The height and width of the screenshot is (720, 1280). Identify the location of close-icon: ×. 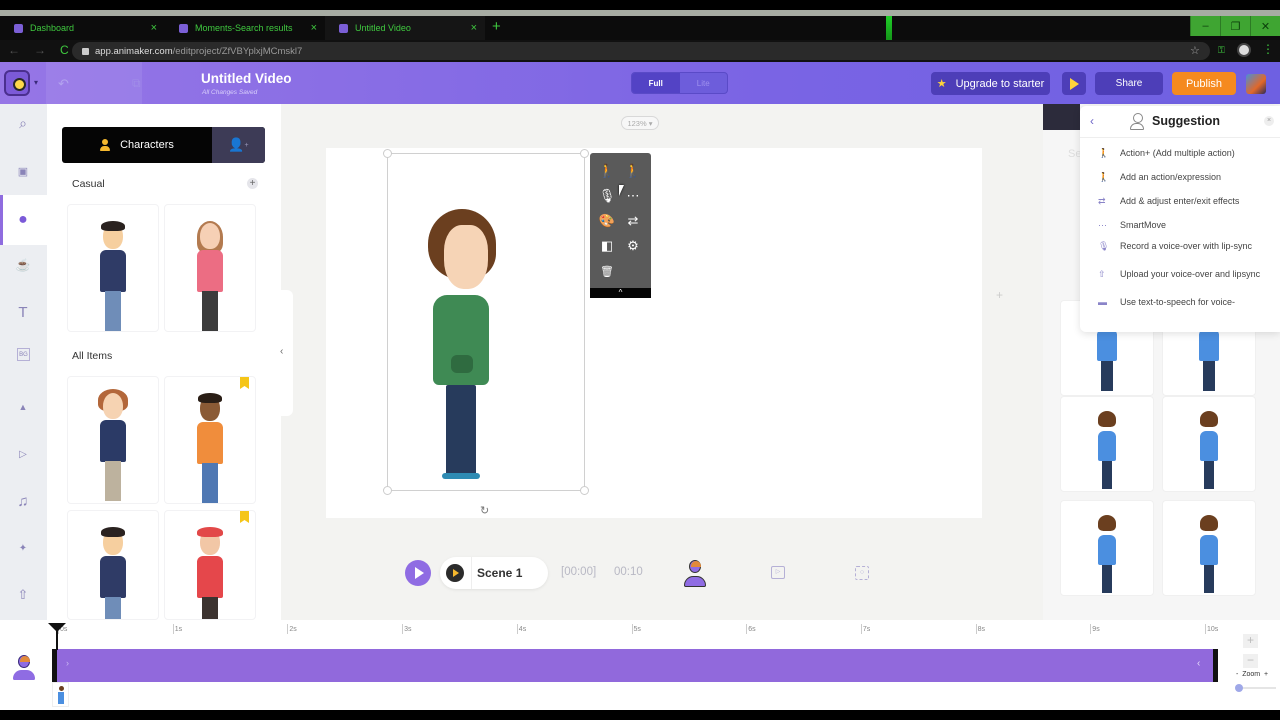
(1269, 121).